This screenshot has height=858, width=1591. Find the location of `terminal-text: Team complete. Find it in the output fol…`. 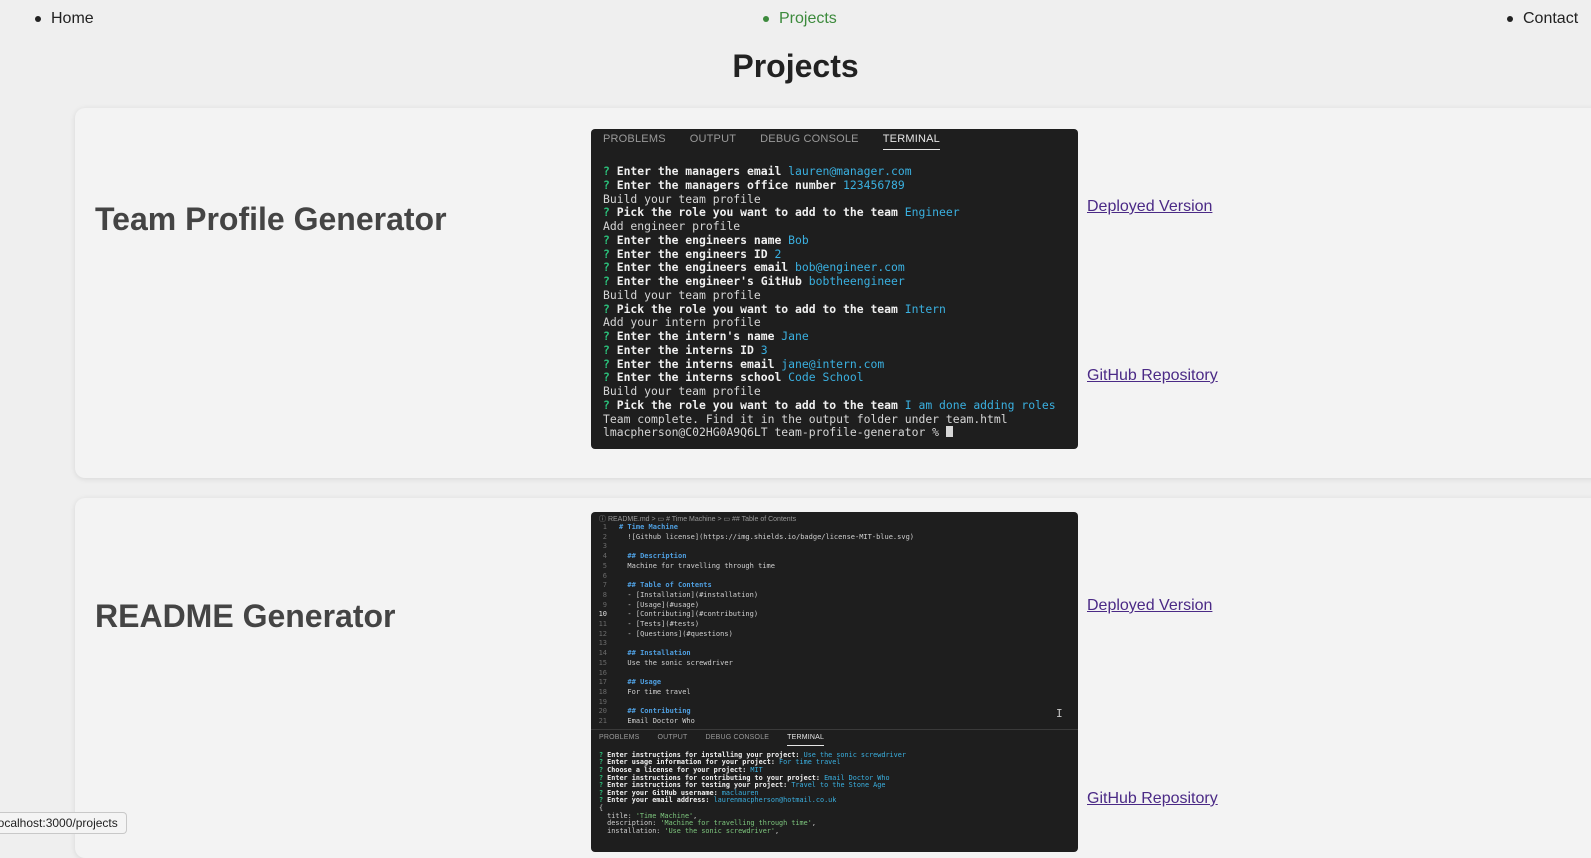

terminal-text: Team complete. Find it in the output fol… is located at coordinates (805, 418).